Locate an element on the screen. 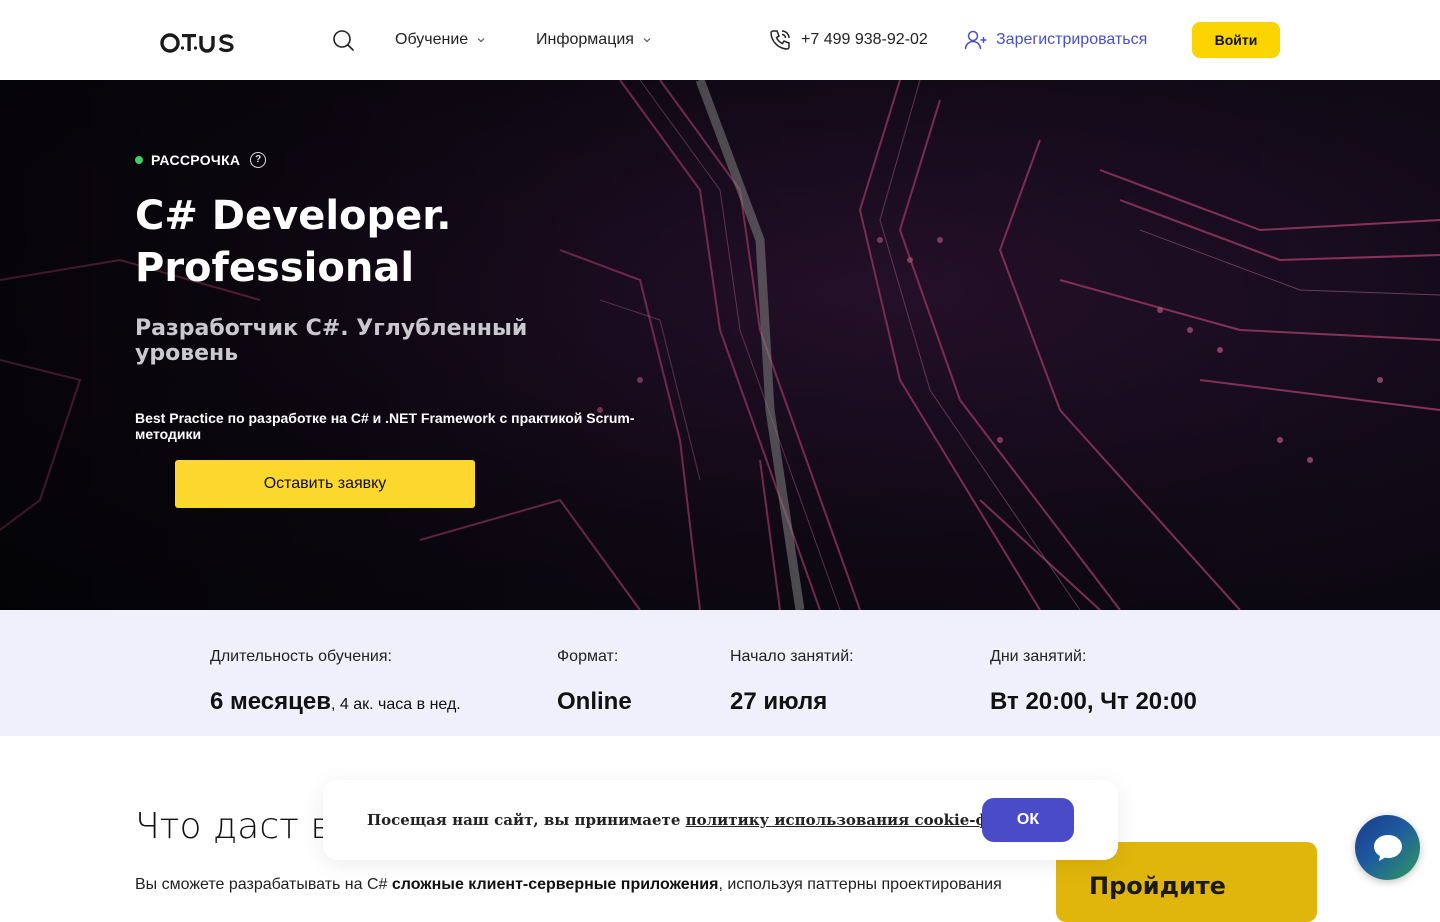  course-title: C# Developer. Professional is located at coordinates (293, 242).